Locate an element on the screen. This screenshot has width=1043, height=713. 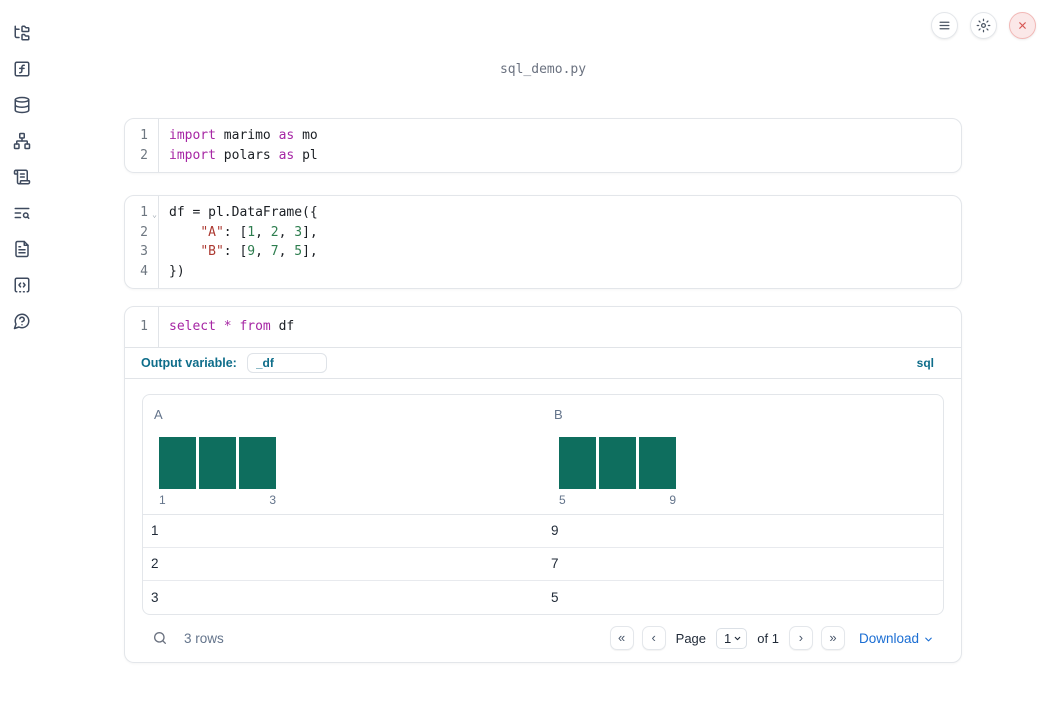
line-number: 3 is located at coordinates (144, 251).